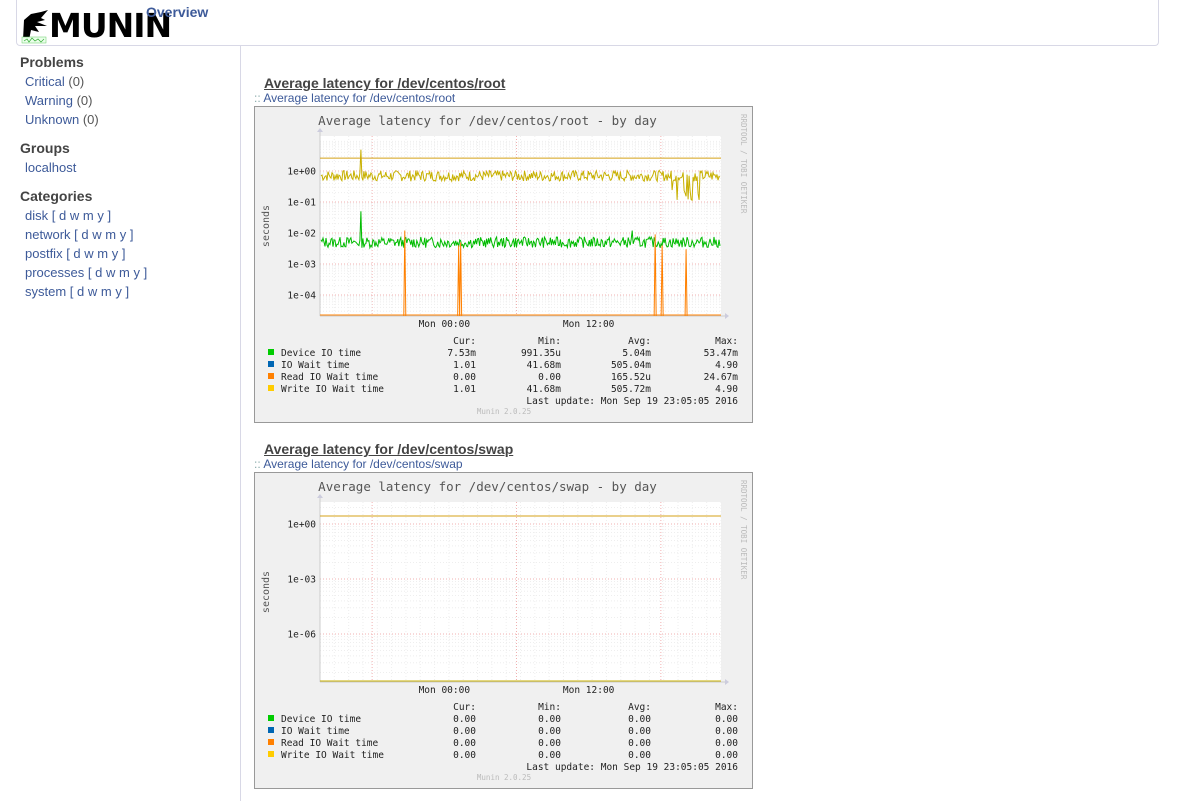 This screenshot has width=1189, height=801. I want to click on category-label: postfix, so click(44, 253).